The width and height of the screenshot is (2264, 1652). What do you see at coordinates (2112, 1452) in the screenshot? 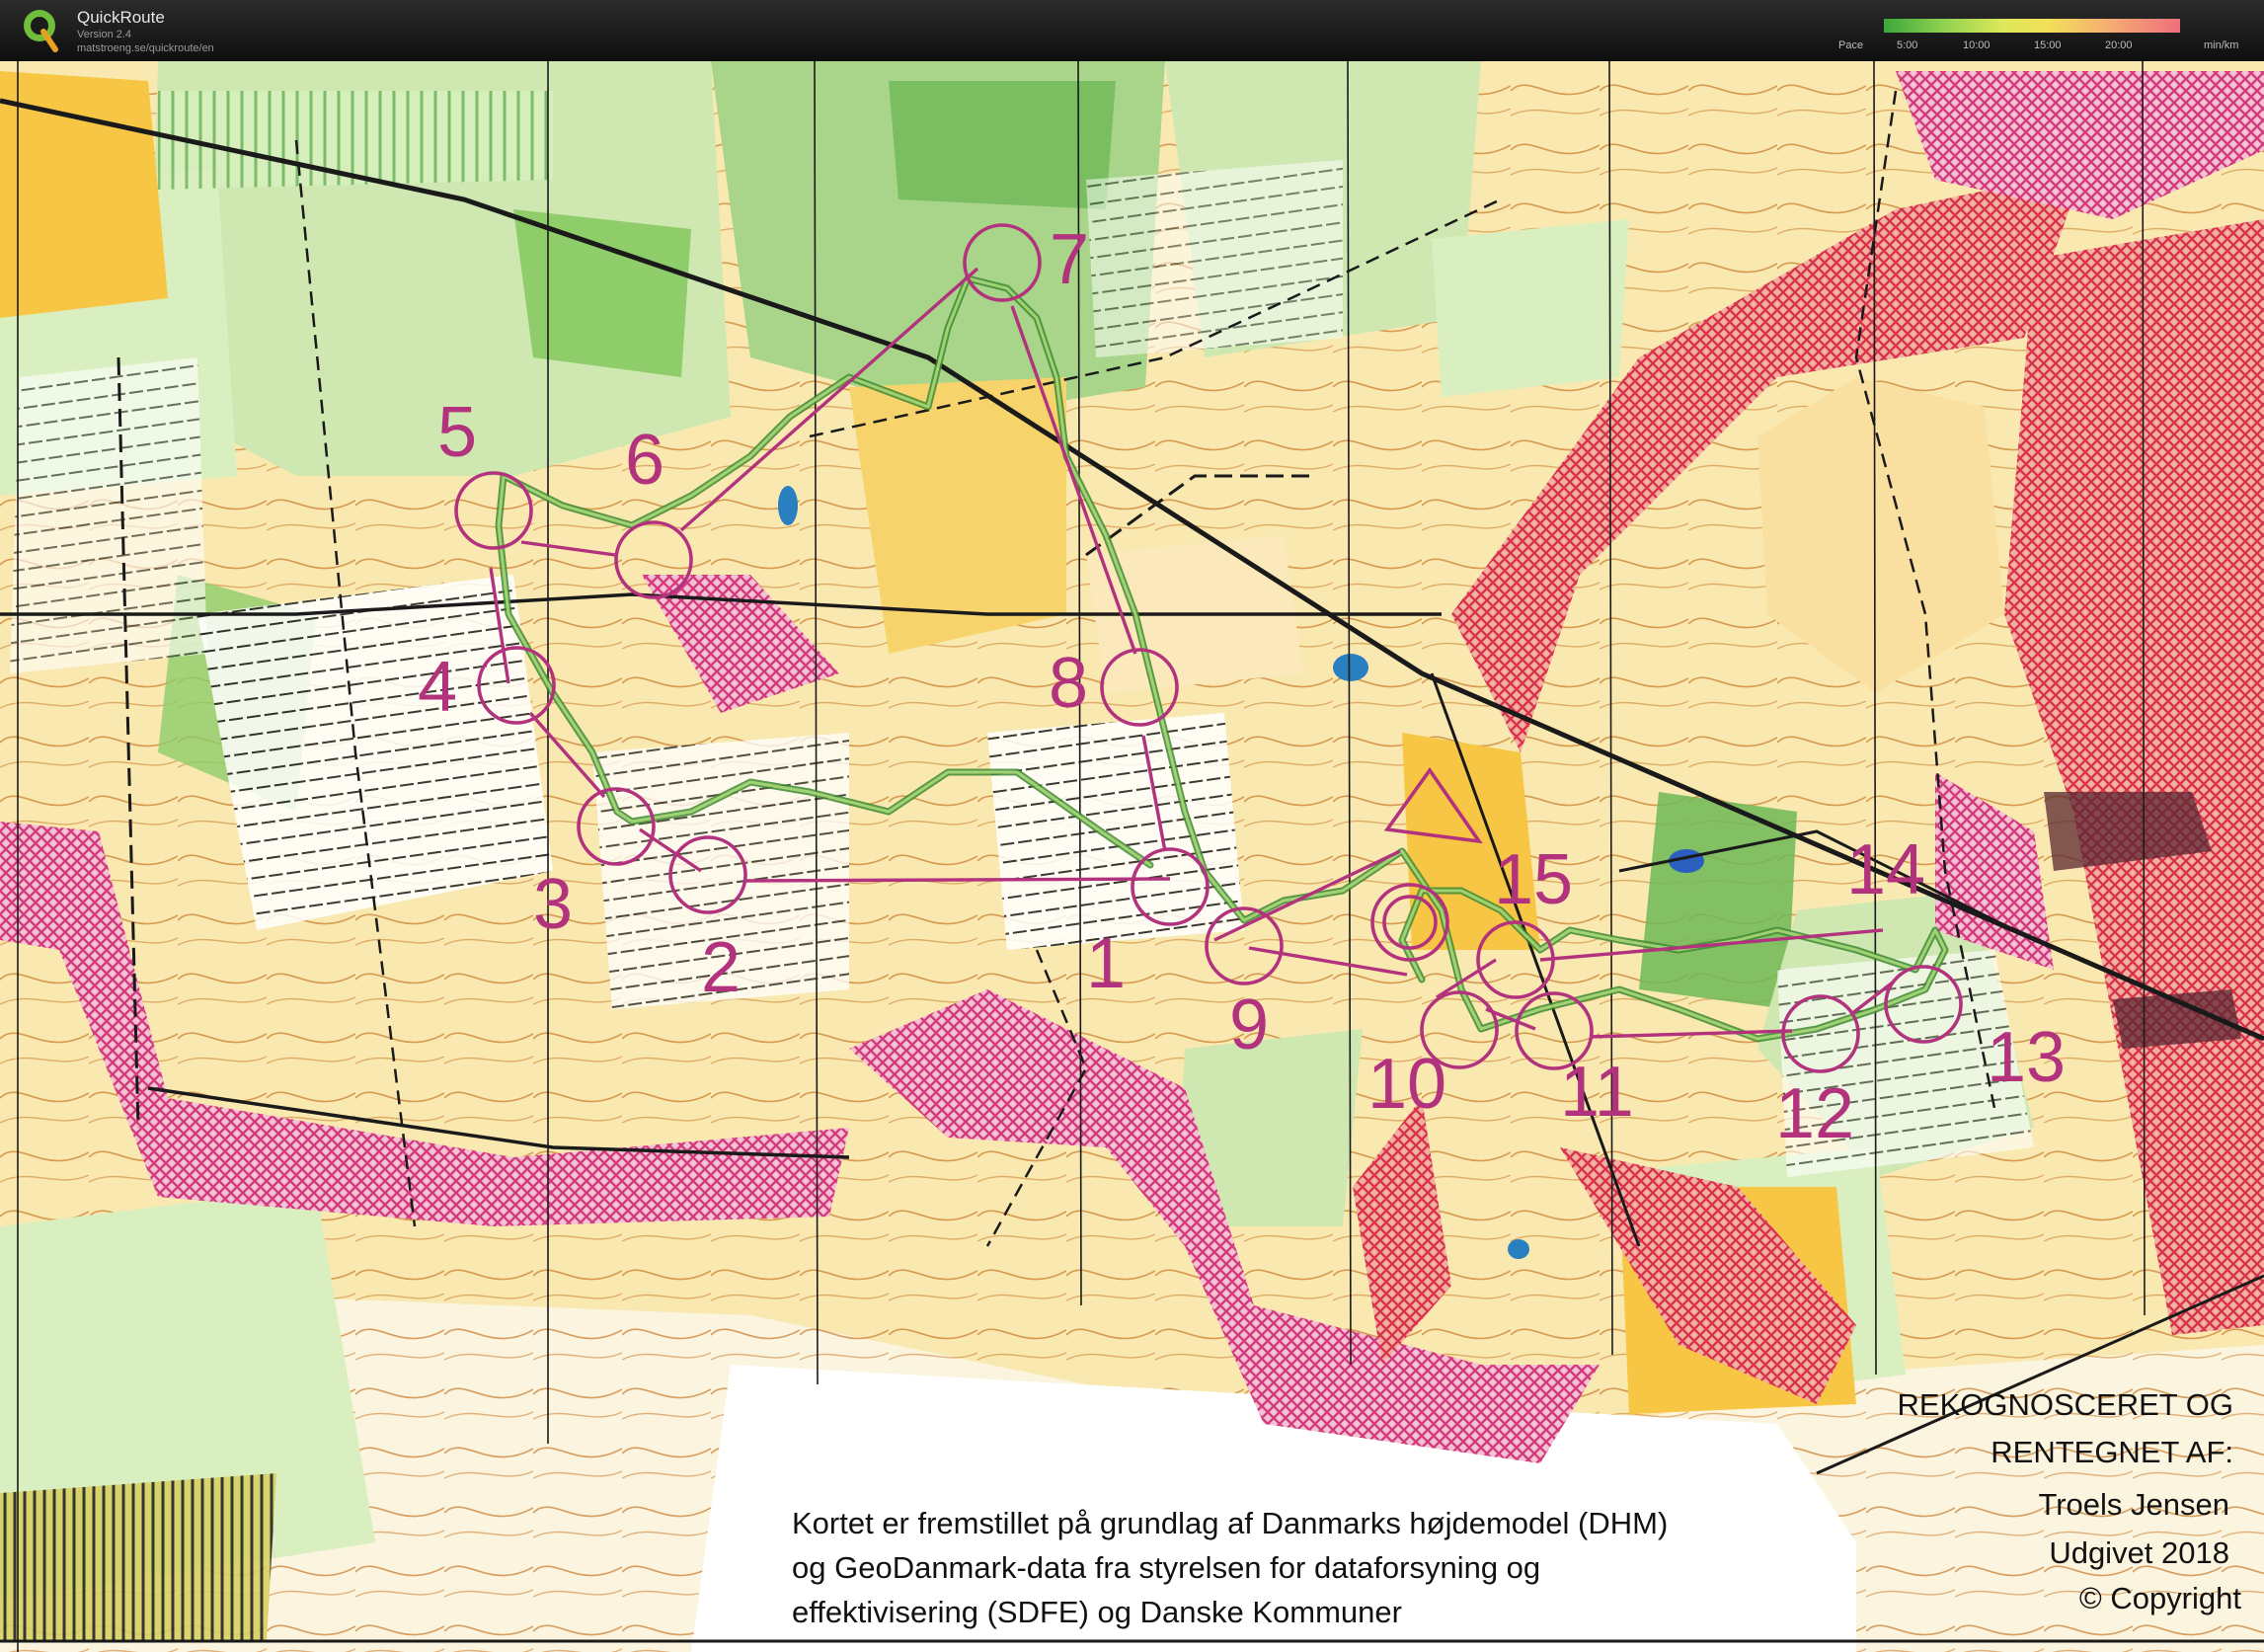
I see `map-credit-line: RENTEGNET AF:` at bounding box center [2112, 1452].